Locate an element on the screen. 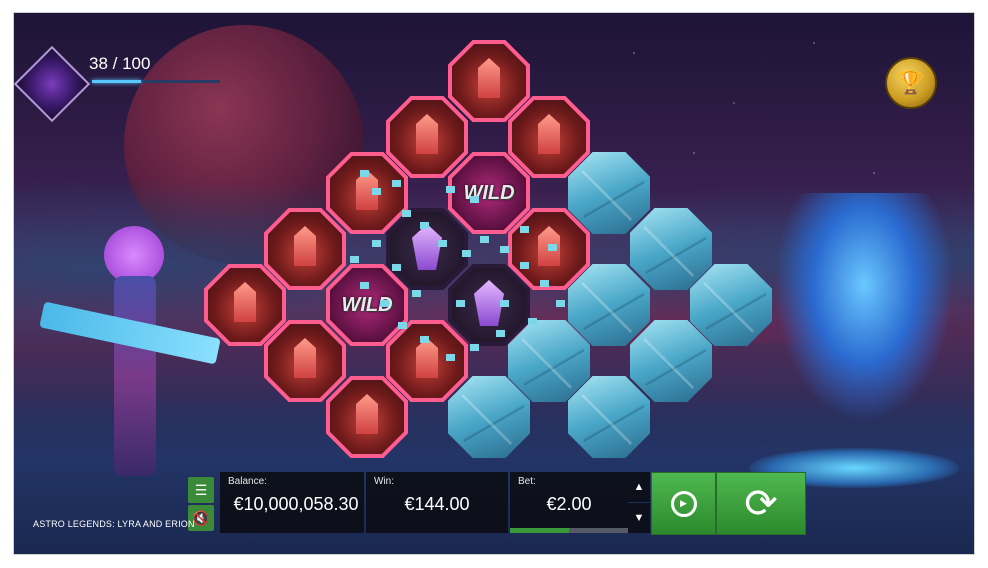  play-icon: ▶ is located at coordinates (683, 503).